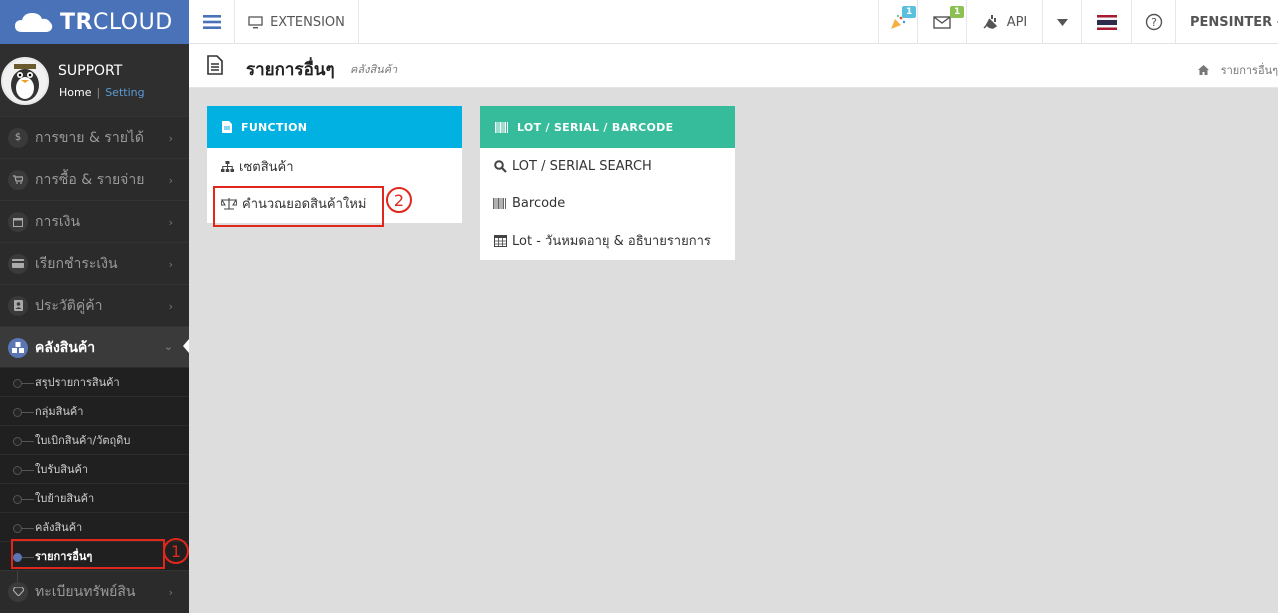 This screenshot has width=1278, height=613. Describe the element at coordinates (1017, 22) in the screenshot. I see `api-label: API` at that location.